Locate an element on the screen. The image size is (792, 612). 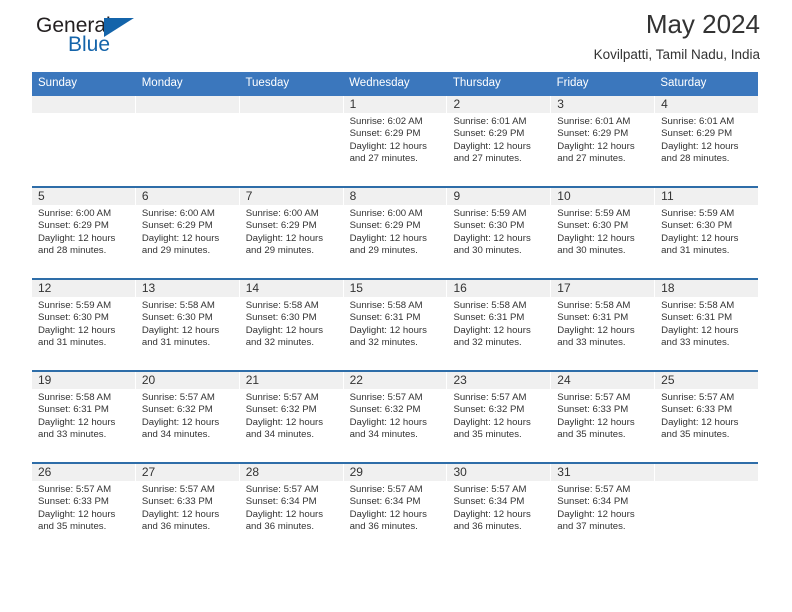
day-number: 31 is located at coordinates (603, 472).